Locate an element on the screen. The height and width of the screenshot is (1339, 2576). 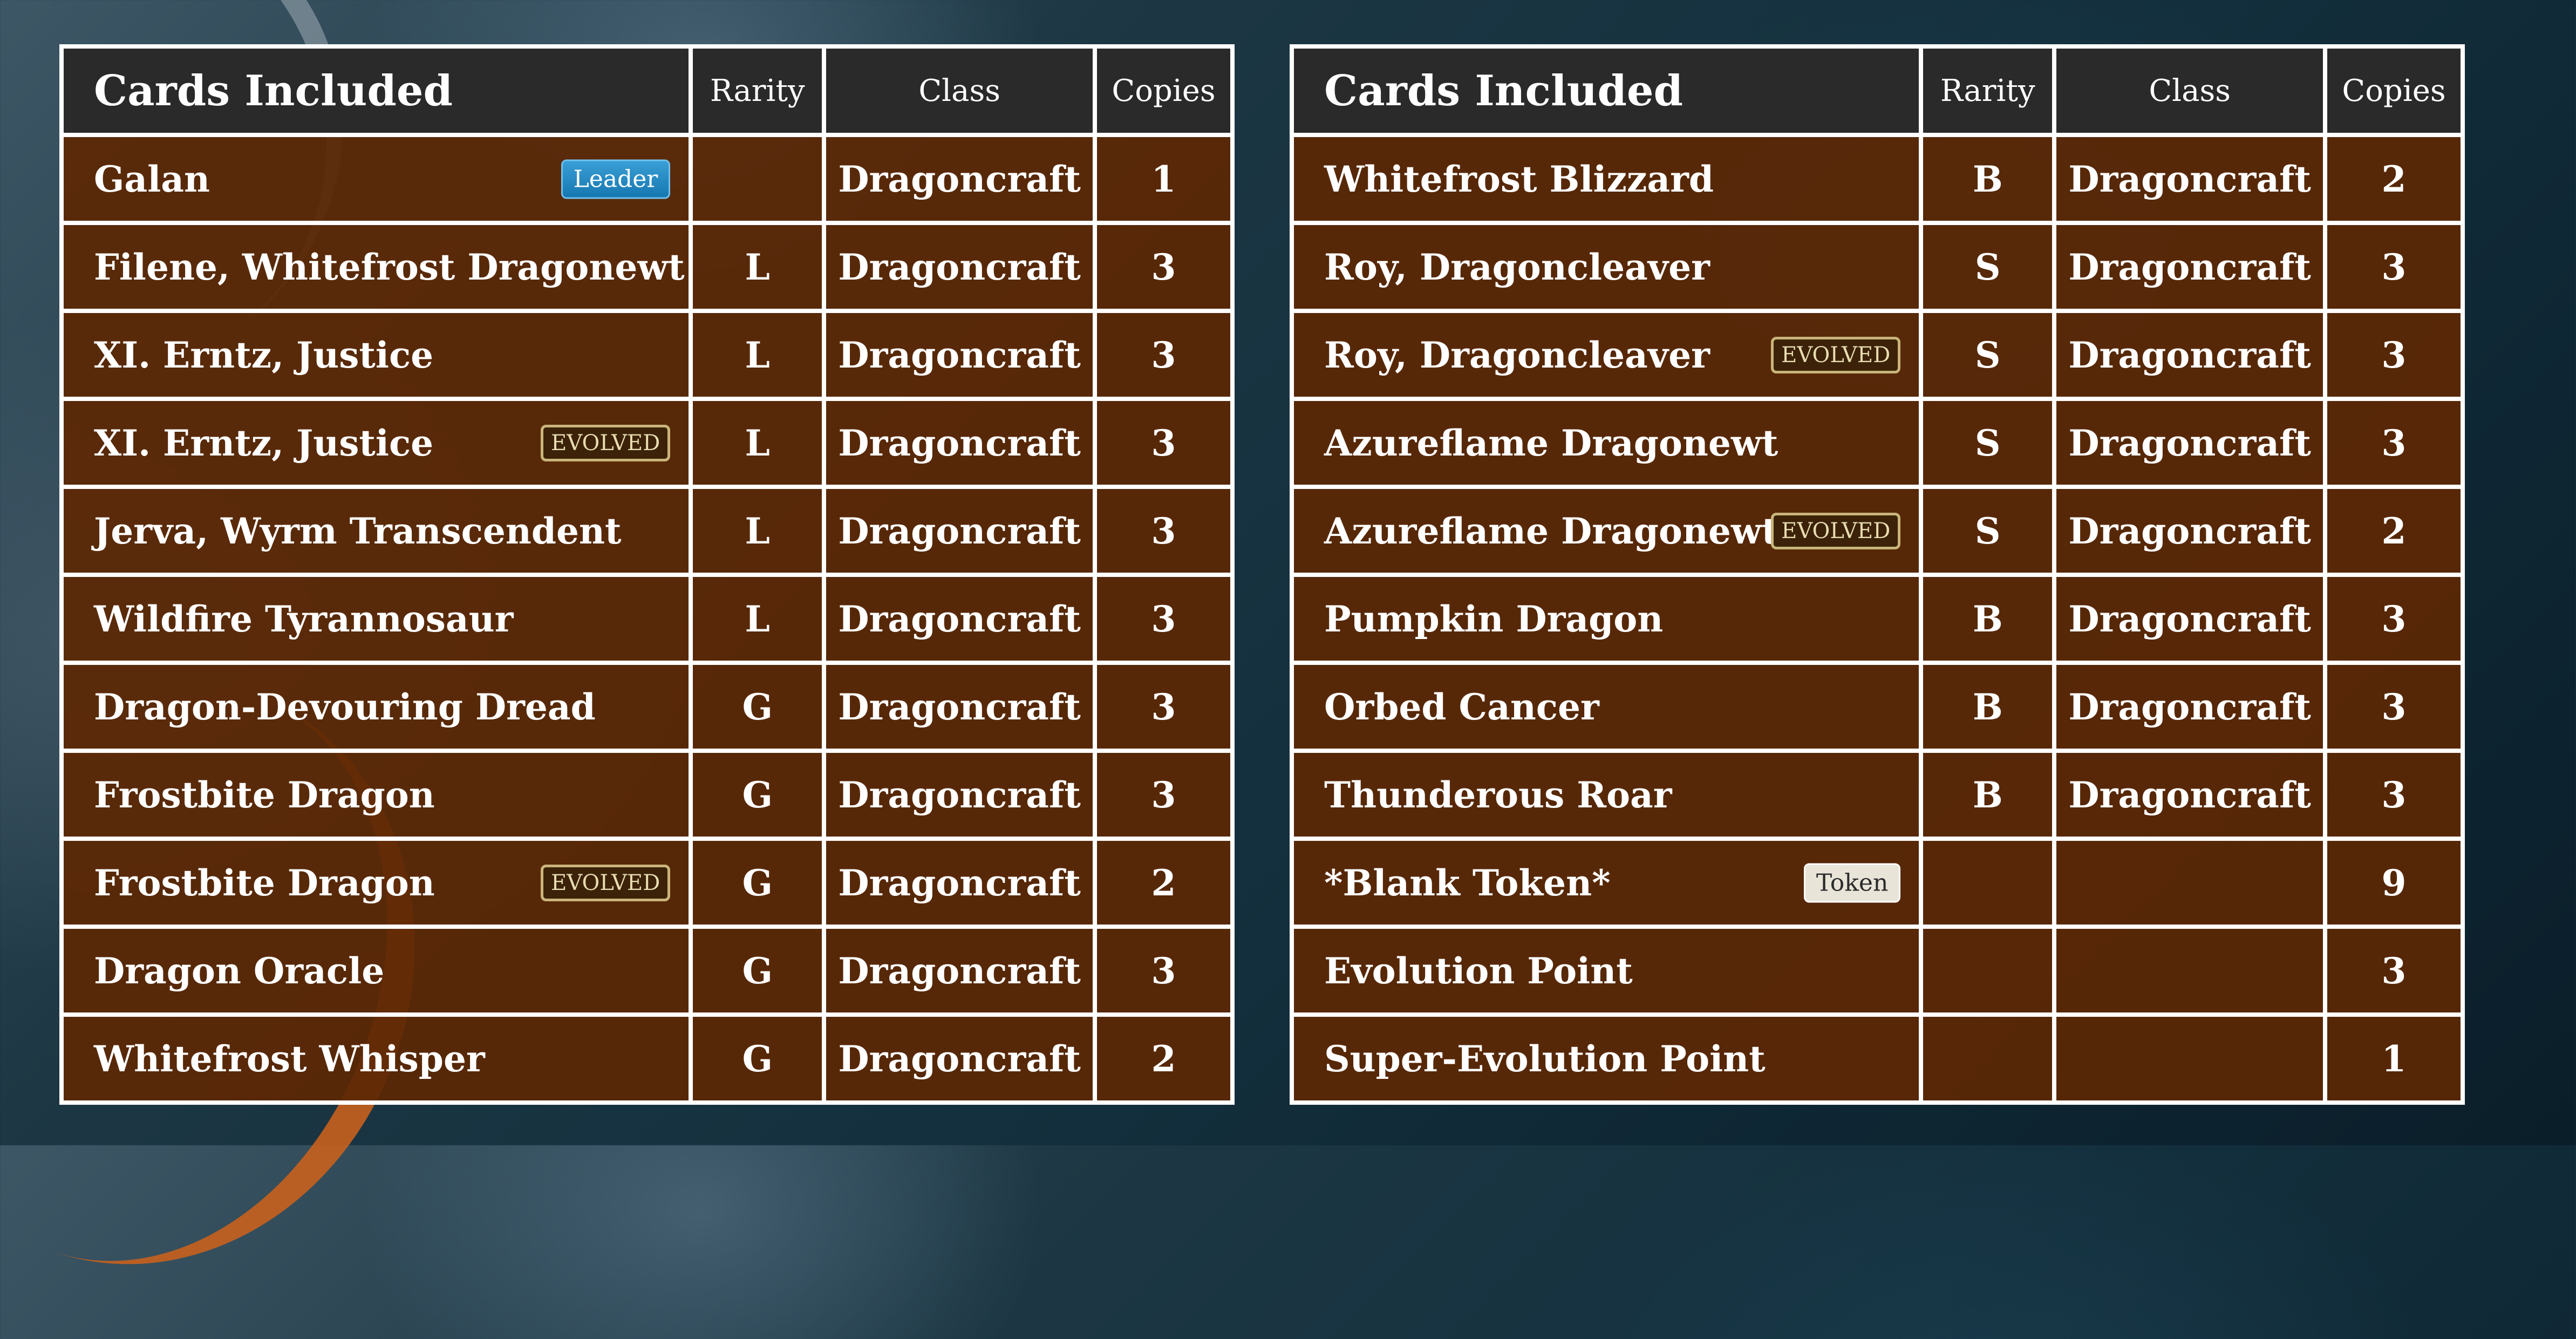
card-name-cell: Azureflame Dragonewt EVOLVED is located at coordinates (1606, 531).